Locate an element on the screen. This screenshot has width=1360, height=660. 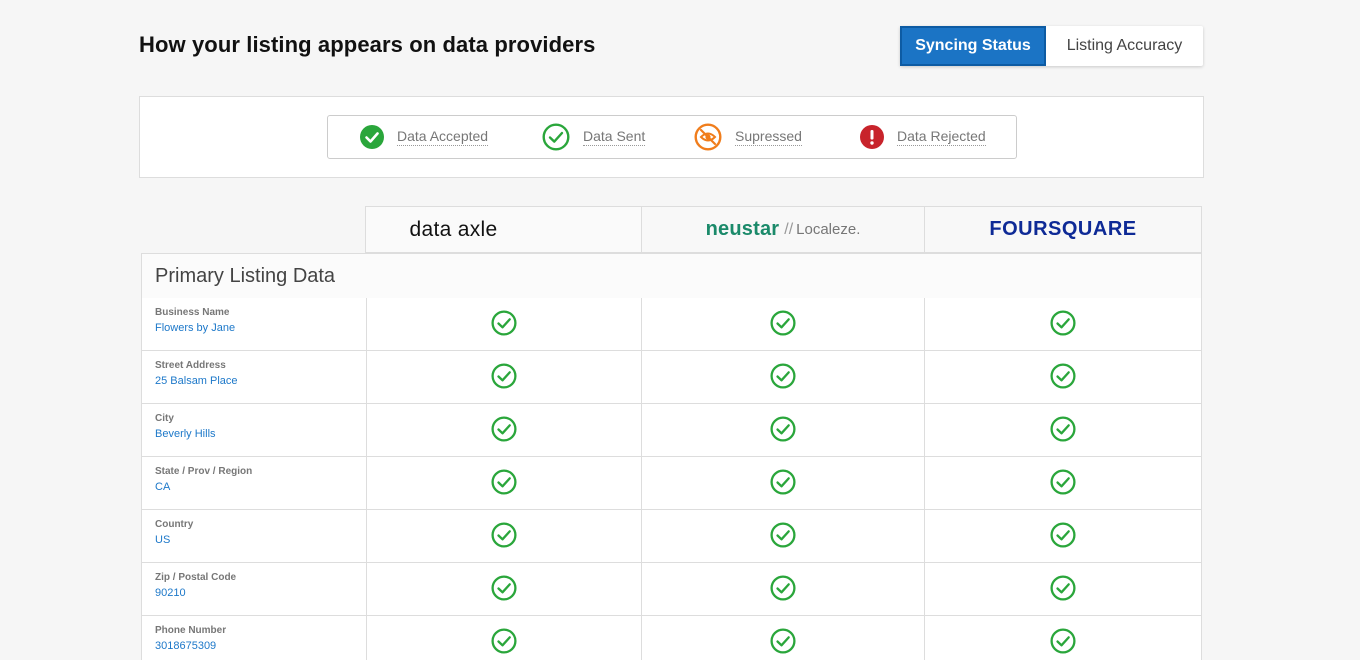
legend-item-data-rejected: Data Rejected is located at coordinates (923, 137).